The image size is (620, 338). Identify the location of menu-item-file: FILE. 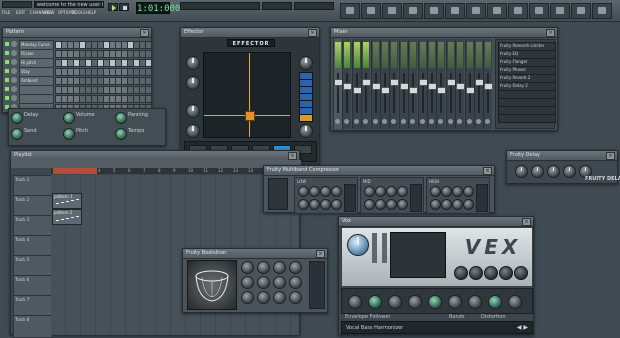
(6, 12).